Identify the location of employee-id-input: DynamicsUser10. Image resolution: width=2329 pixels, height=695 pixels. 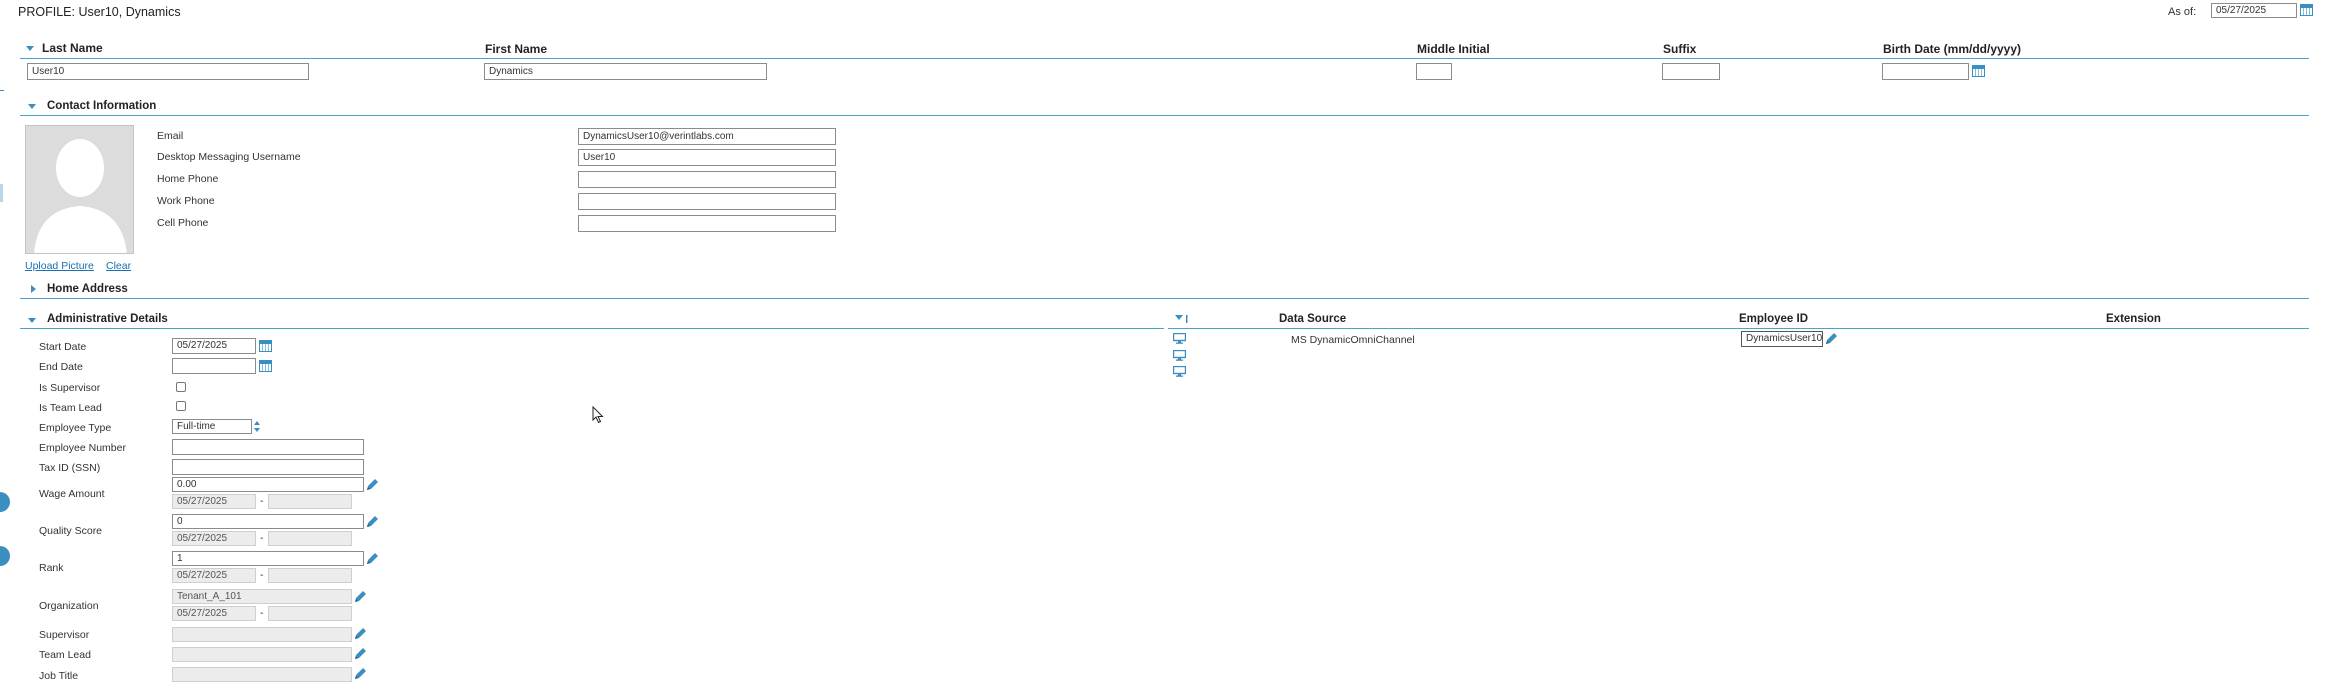
(1782, 339).